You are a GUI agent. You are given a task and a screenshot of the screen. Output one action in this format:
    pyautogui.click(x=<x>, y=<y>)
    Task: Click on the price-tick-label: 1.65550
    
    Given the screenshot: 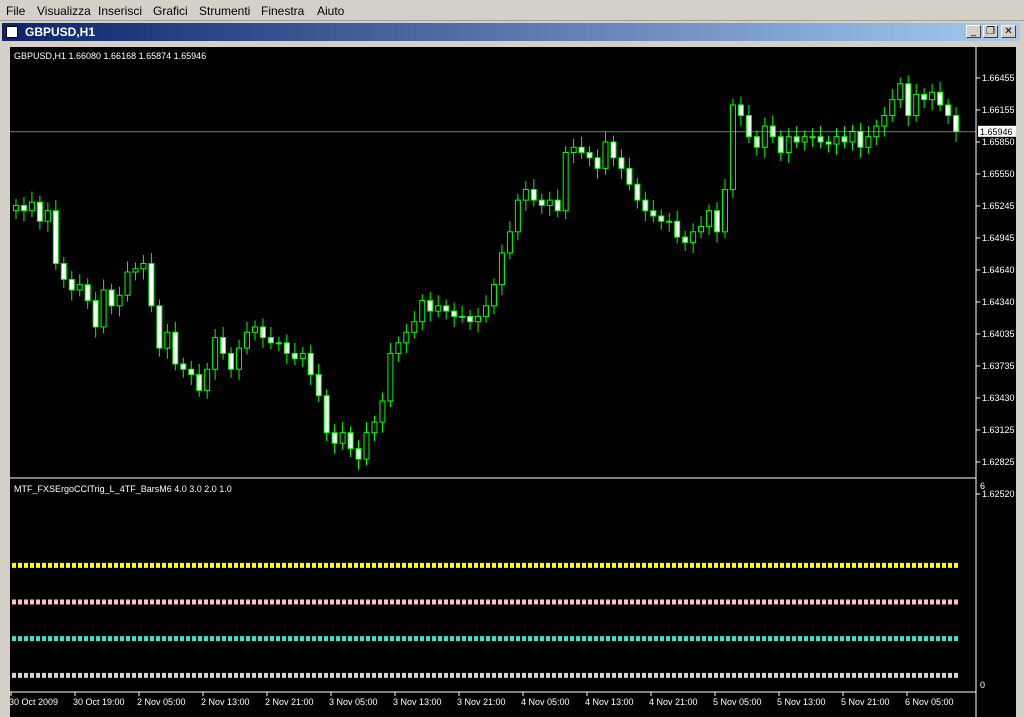 What is the action you would take?
    pyautogui.click(x=998, y=174)
    